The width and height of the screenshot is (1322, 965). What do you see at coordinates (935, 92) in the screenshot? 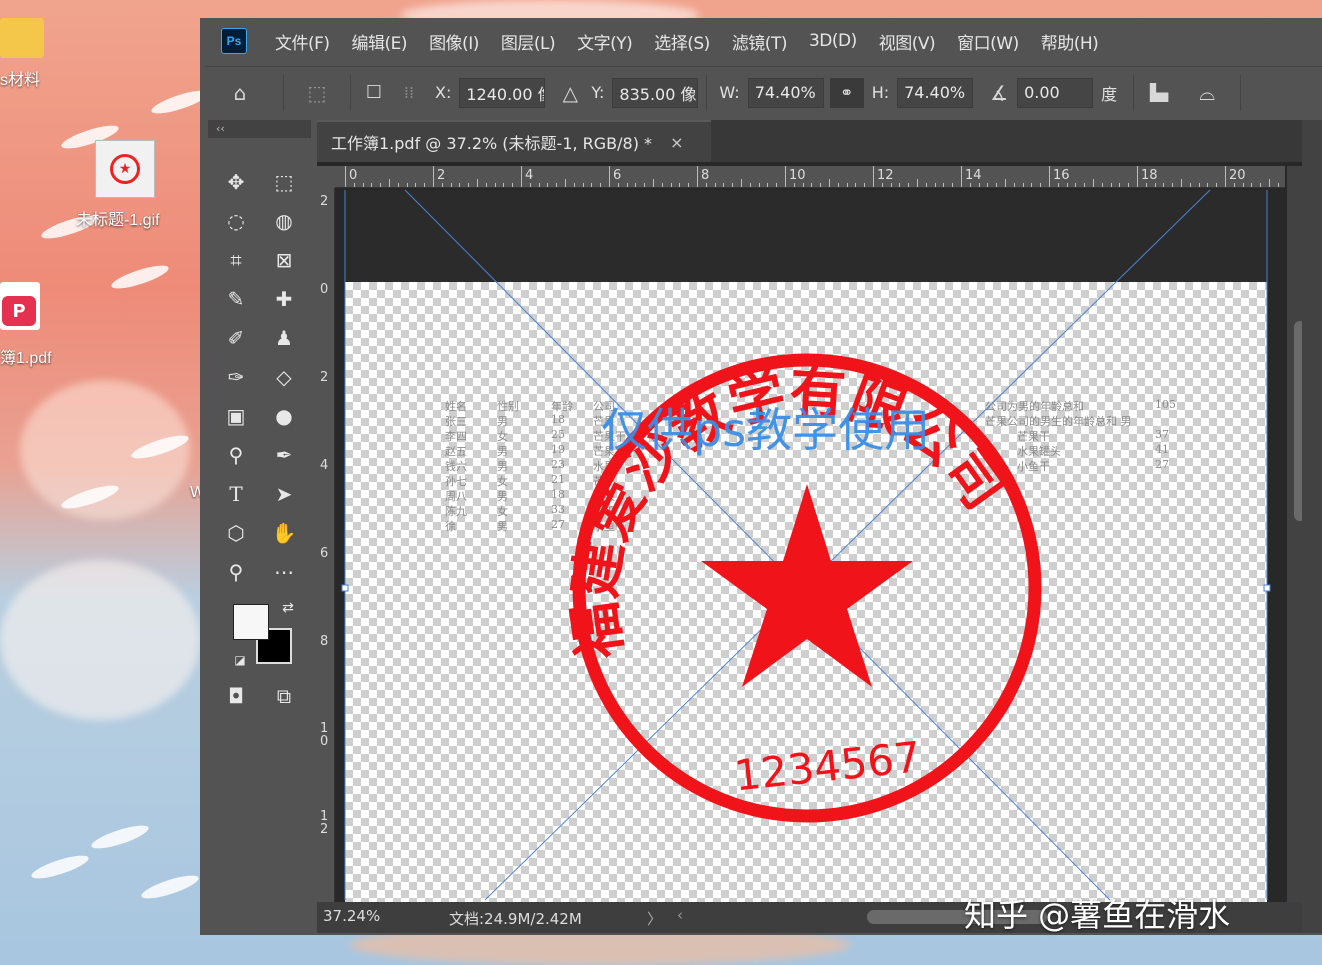
I see `height-input: 74.40%` at bounding box center [935, 92].